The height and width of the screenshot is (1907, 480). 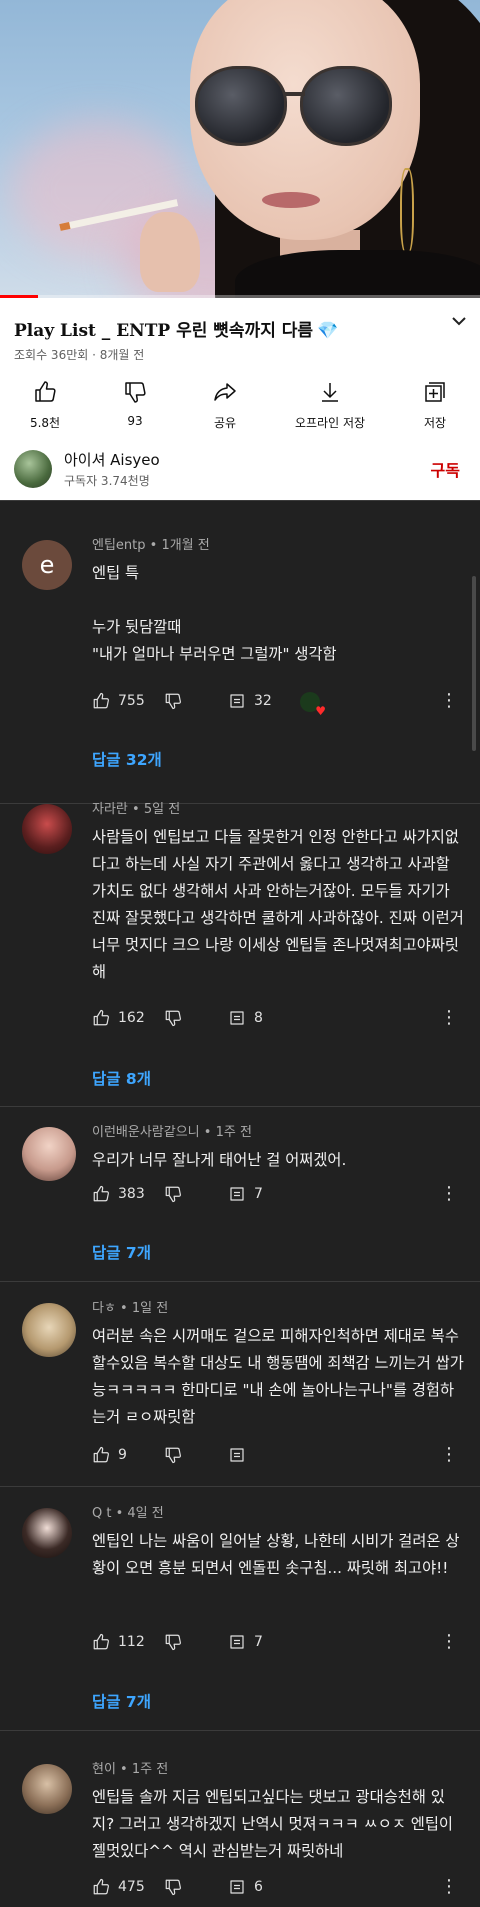 I want to click on share-button: 공유, so click(x=225, y=411).